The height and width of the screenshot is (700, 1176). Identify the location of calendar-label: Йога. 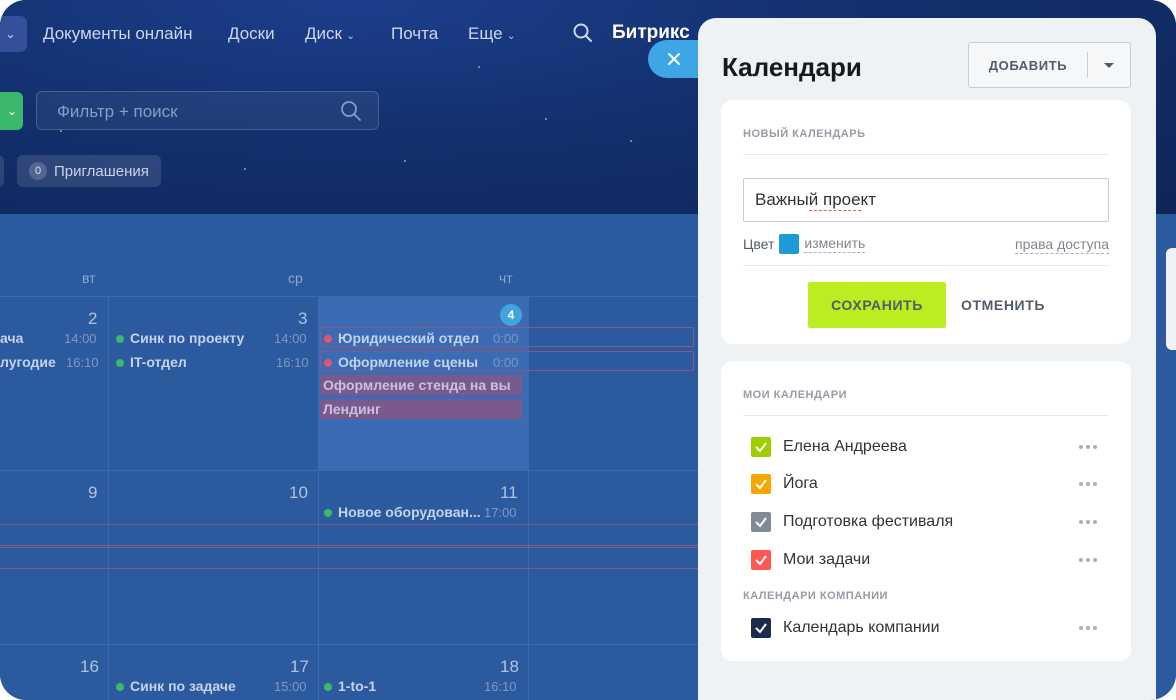
(800, 483).